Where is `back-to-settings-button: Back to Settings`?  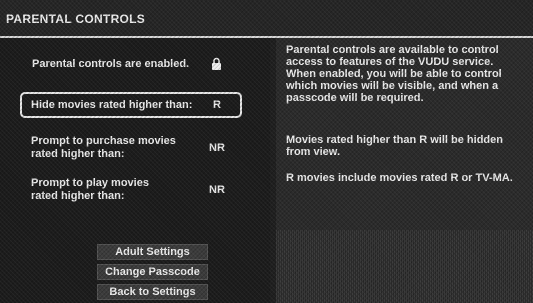
back-to-settings-button: Back to Settings is located at coordinates (152, 292).